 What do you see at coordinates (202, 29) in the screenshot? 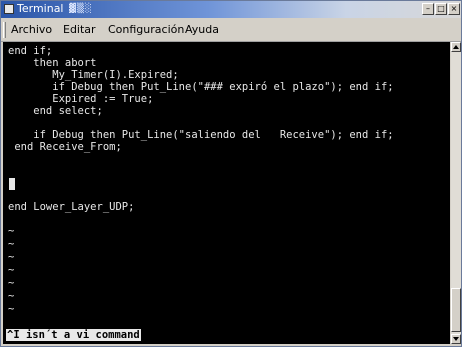
I see `menu-ayuda: Ayuda` at bounding box center [202, 29].